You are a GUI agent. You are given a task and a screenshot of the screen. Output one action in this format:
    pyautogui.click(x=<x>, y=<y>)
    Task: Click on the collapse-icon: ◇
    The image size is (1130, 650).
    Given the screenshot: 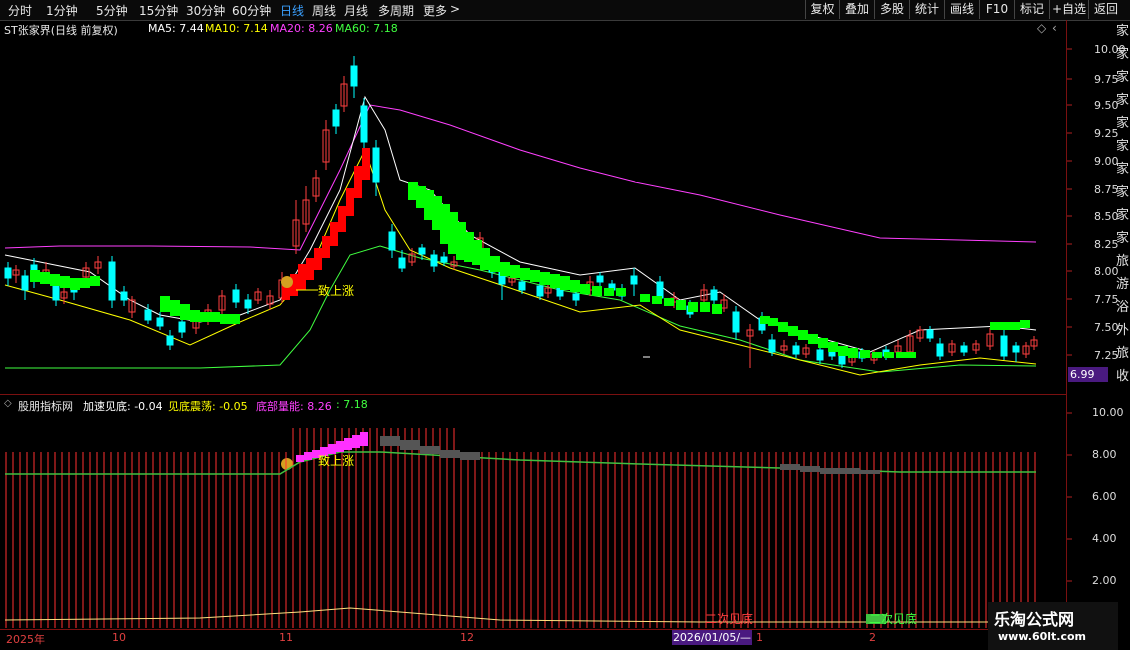 What is the action you would take?
    pyautogui.click(x=8, y=403)
    